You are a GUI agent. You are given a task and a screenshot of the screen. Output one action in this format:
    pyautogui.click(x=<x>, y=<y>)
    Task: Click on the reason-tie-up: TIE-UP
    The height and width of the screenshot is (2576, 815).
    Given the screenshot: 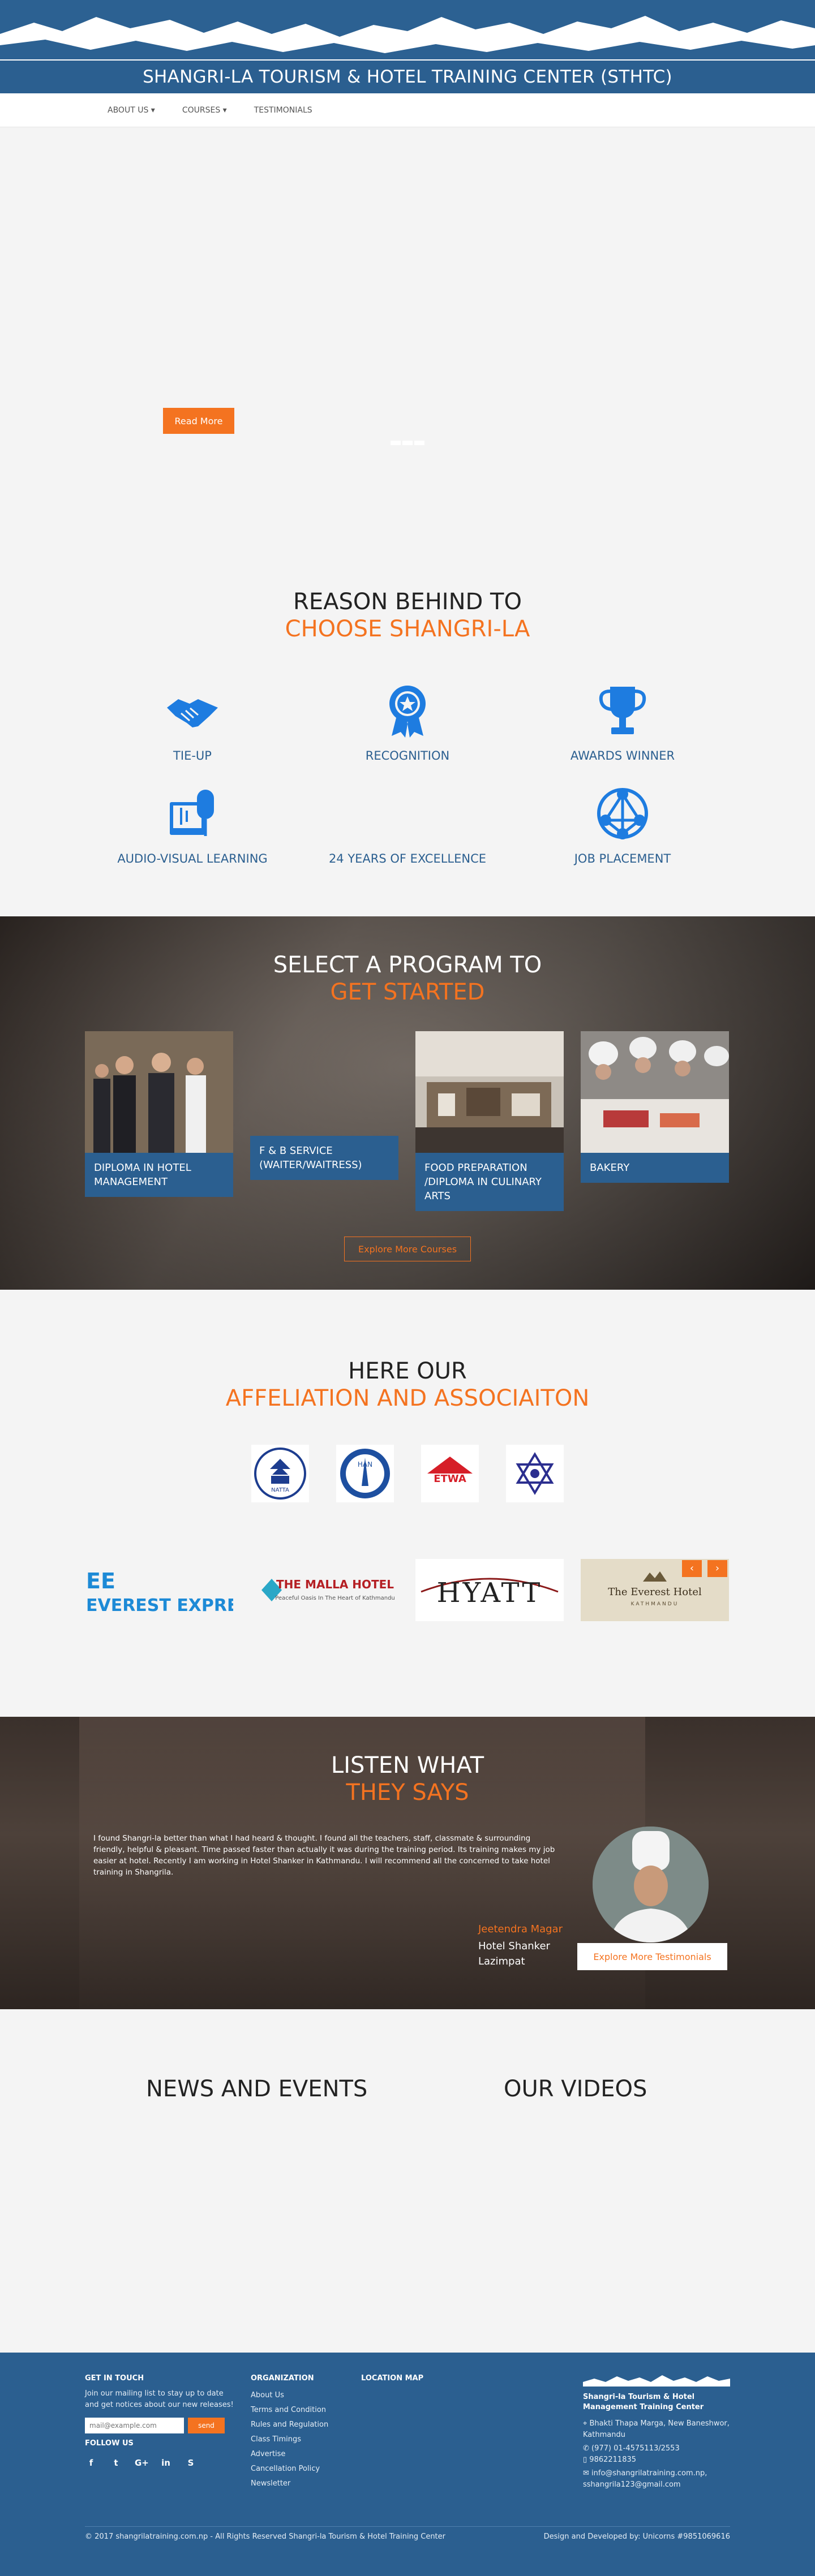 What is the action you would take?
    pyautogui.click(x=192, y=722)
    